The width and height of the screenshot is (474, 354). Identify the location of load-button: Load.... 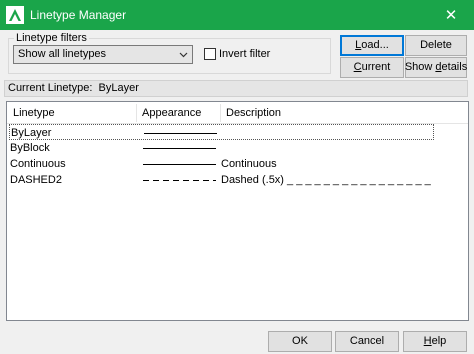
(372, 45).